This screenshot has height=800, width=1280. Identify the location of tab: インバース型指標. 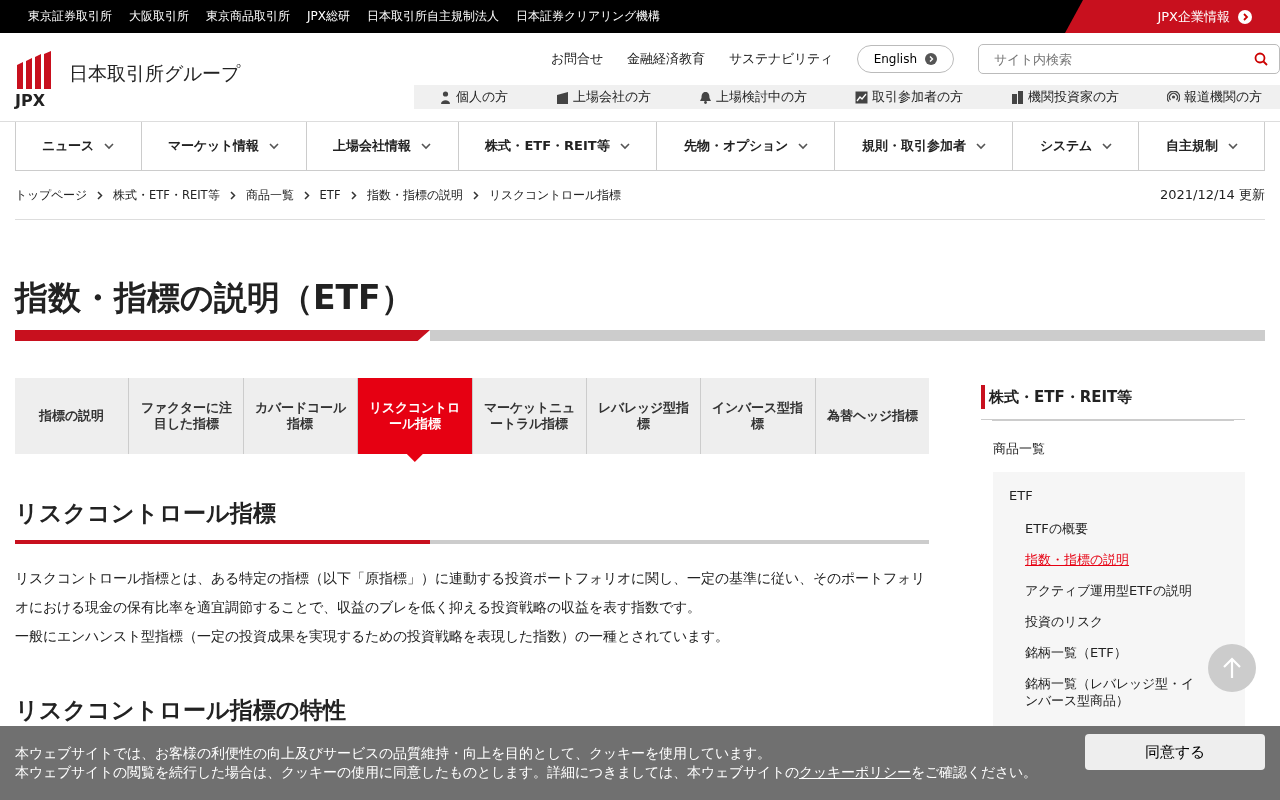
(758, 416).